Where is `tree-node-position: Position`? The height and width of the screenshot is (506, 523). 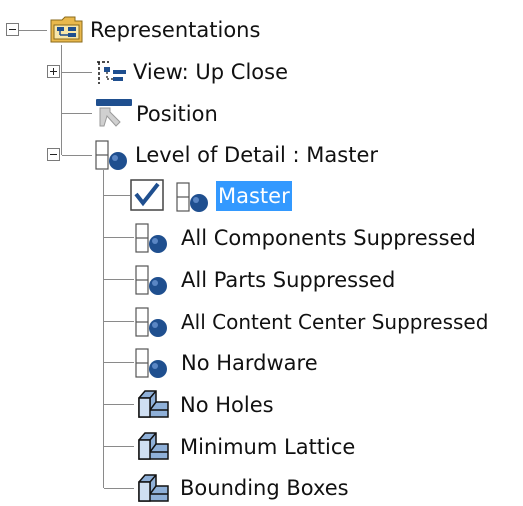
tree-node-position: Position is located at coordinates (177, 114).